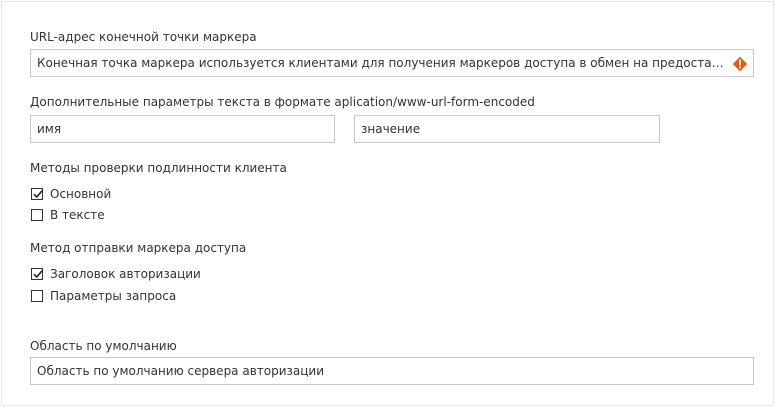  What do you see at coordinates (391, 129) in the screenshot?
I see `param-value-placeholder: значение` at bounding box center [391, 129].